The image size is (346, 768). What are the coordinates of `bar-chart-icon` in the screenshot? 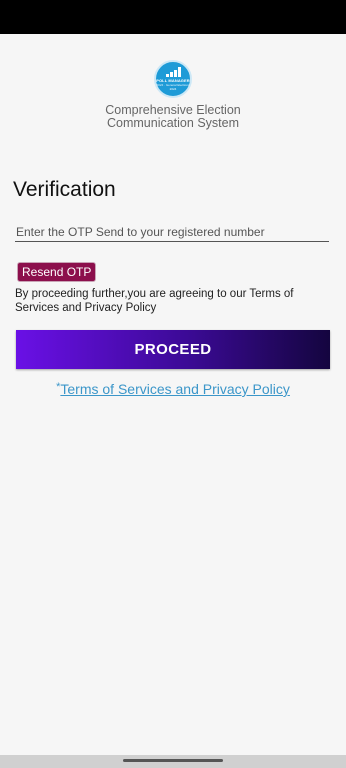 It's located at (173, 72).